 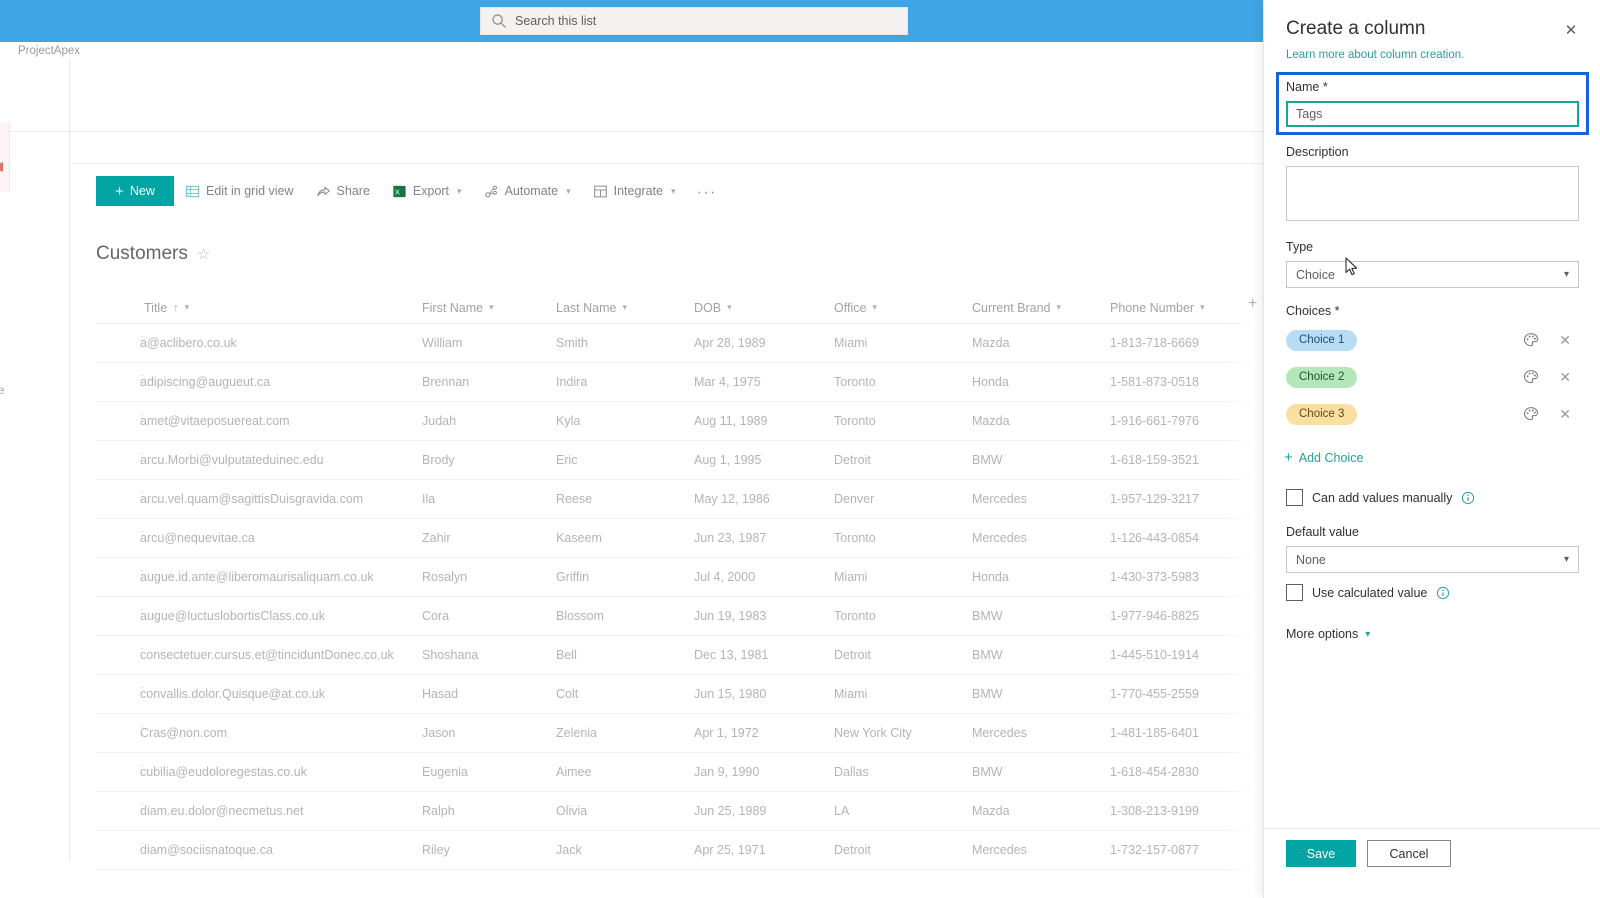 What do you see at coordinates (445, 577) in the screenshot?
I see `cell-first: Rosalyn` at bounding box center [445, 577].